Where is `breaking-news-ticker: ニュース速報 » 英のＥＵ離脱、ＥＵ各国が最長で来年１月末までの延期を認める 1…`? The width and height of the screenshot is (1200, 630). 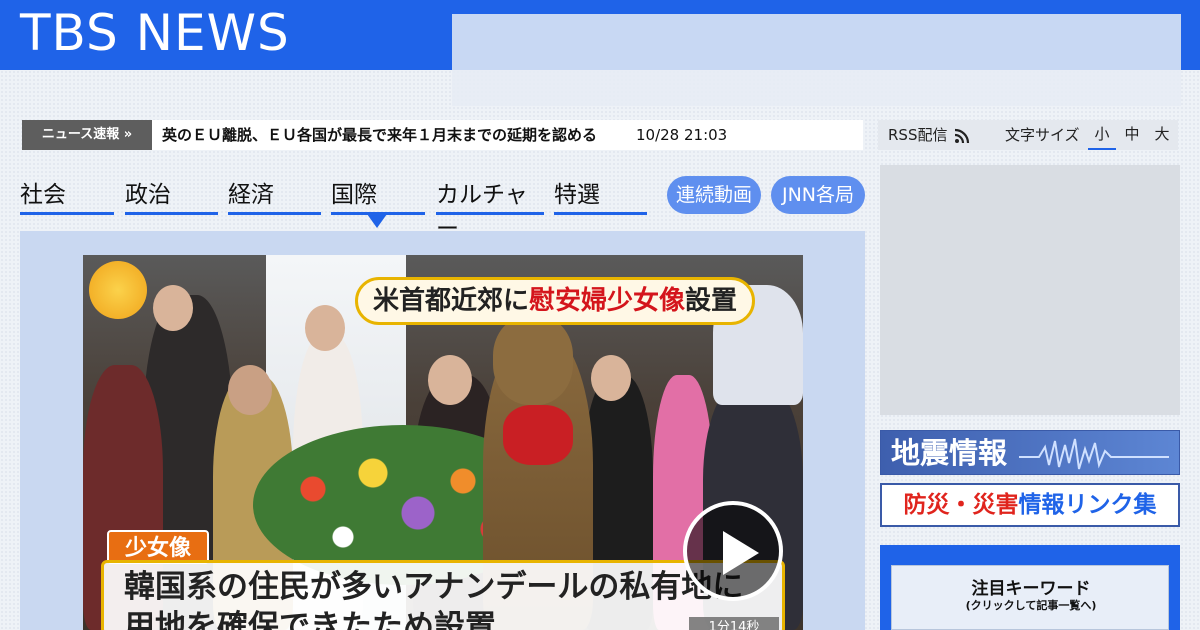
breaking-news-ticker: ニュース速報 » 英のＥＵ離脱、ＥＵ各国が最長で来年１月末までの延期を認める 1… is located at coordinates (442, 135).